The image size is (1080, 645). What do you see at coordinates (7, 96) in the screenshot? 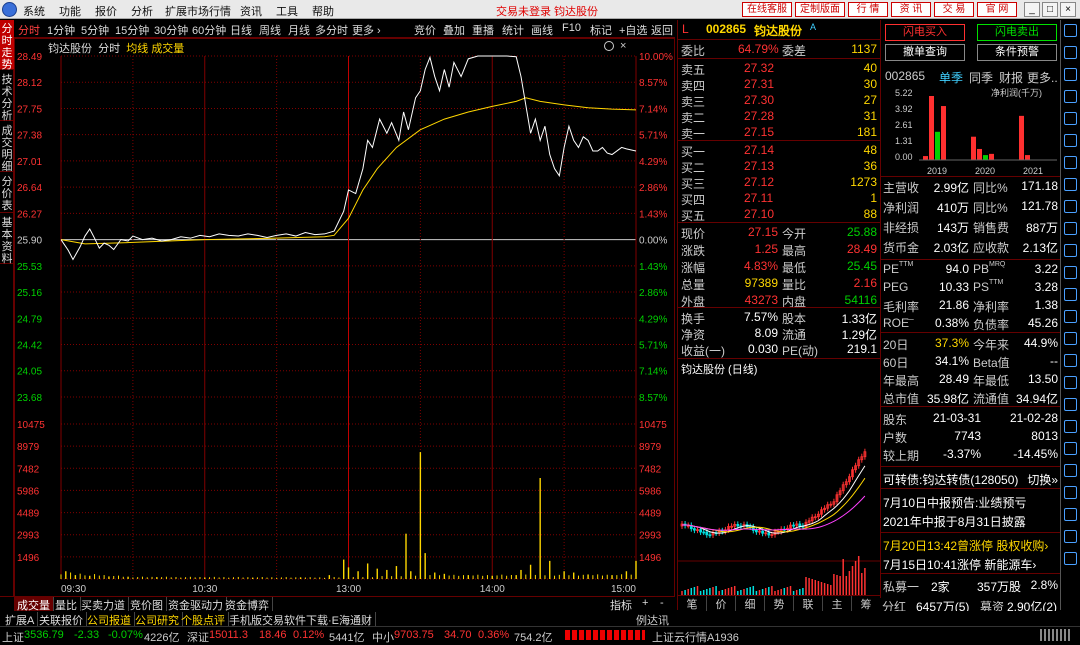
I see `vtab-technical: 技术分析` at bounding box center [7, 96].